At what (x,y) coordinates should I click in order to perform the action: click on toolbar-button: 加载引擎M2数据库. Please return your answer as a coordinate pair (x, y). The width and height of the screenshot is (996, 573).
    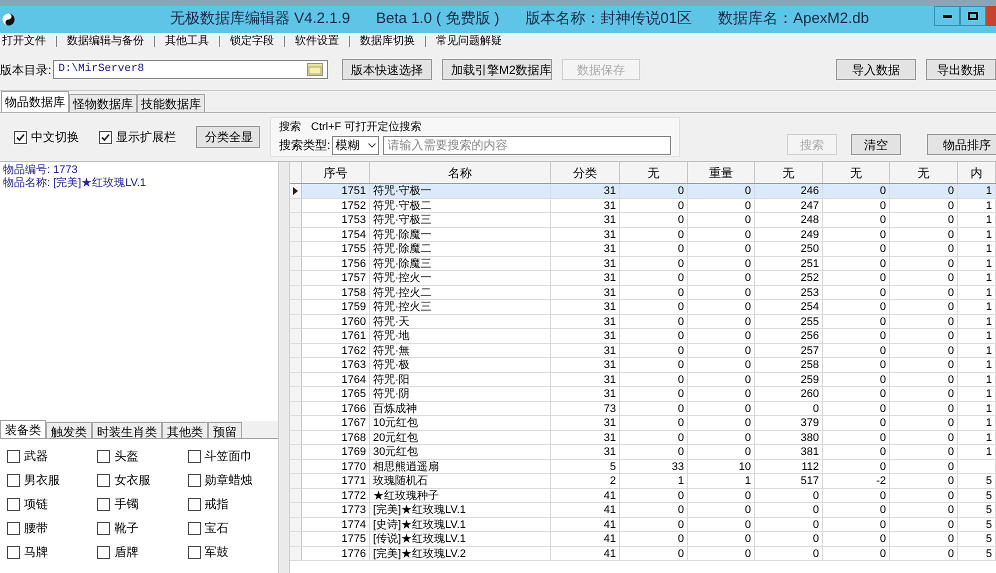
    Looking at the image, I should click on (497, 69).